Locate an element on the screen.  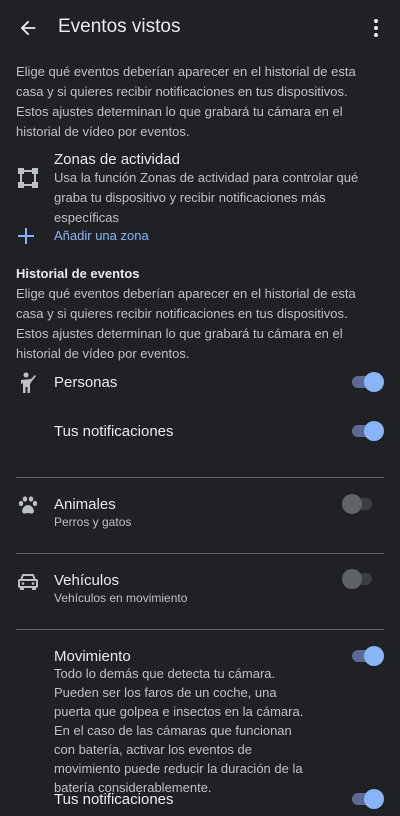
vehicles-toggle is located at coordinates (360, 579).